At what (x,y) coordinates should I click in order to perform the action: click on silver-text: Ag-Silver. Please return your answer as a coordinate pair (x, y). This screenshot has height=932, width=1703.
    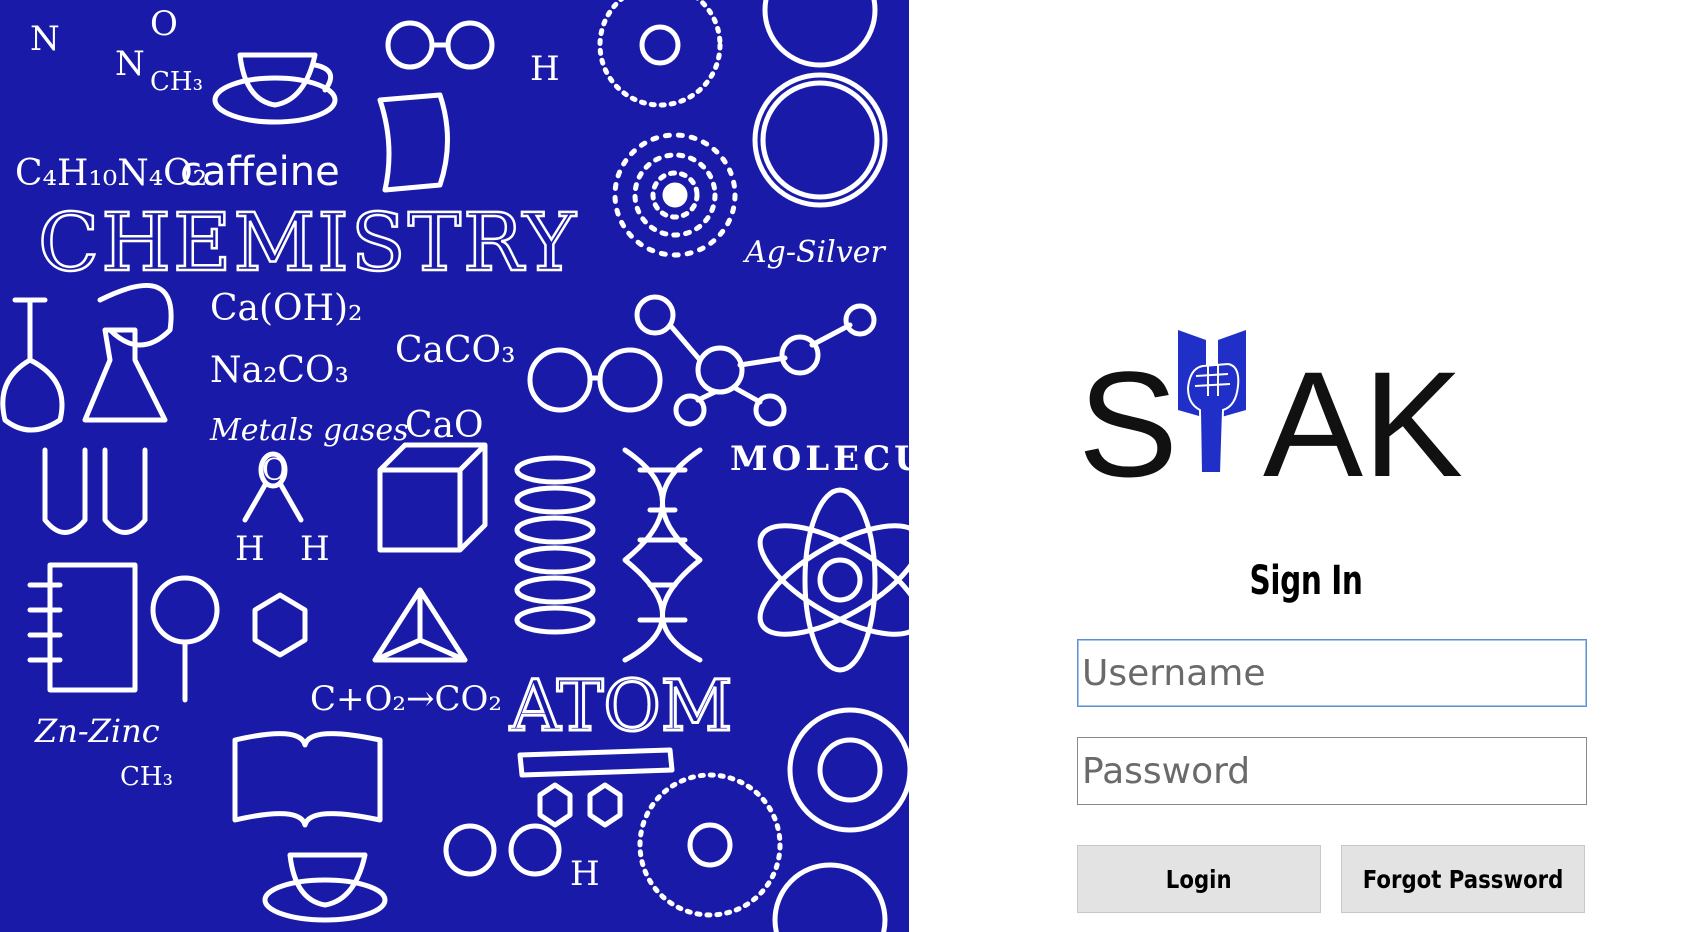
    Looking at the image, I should click on (814, 252).